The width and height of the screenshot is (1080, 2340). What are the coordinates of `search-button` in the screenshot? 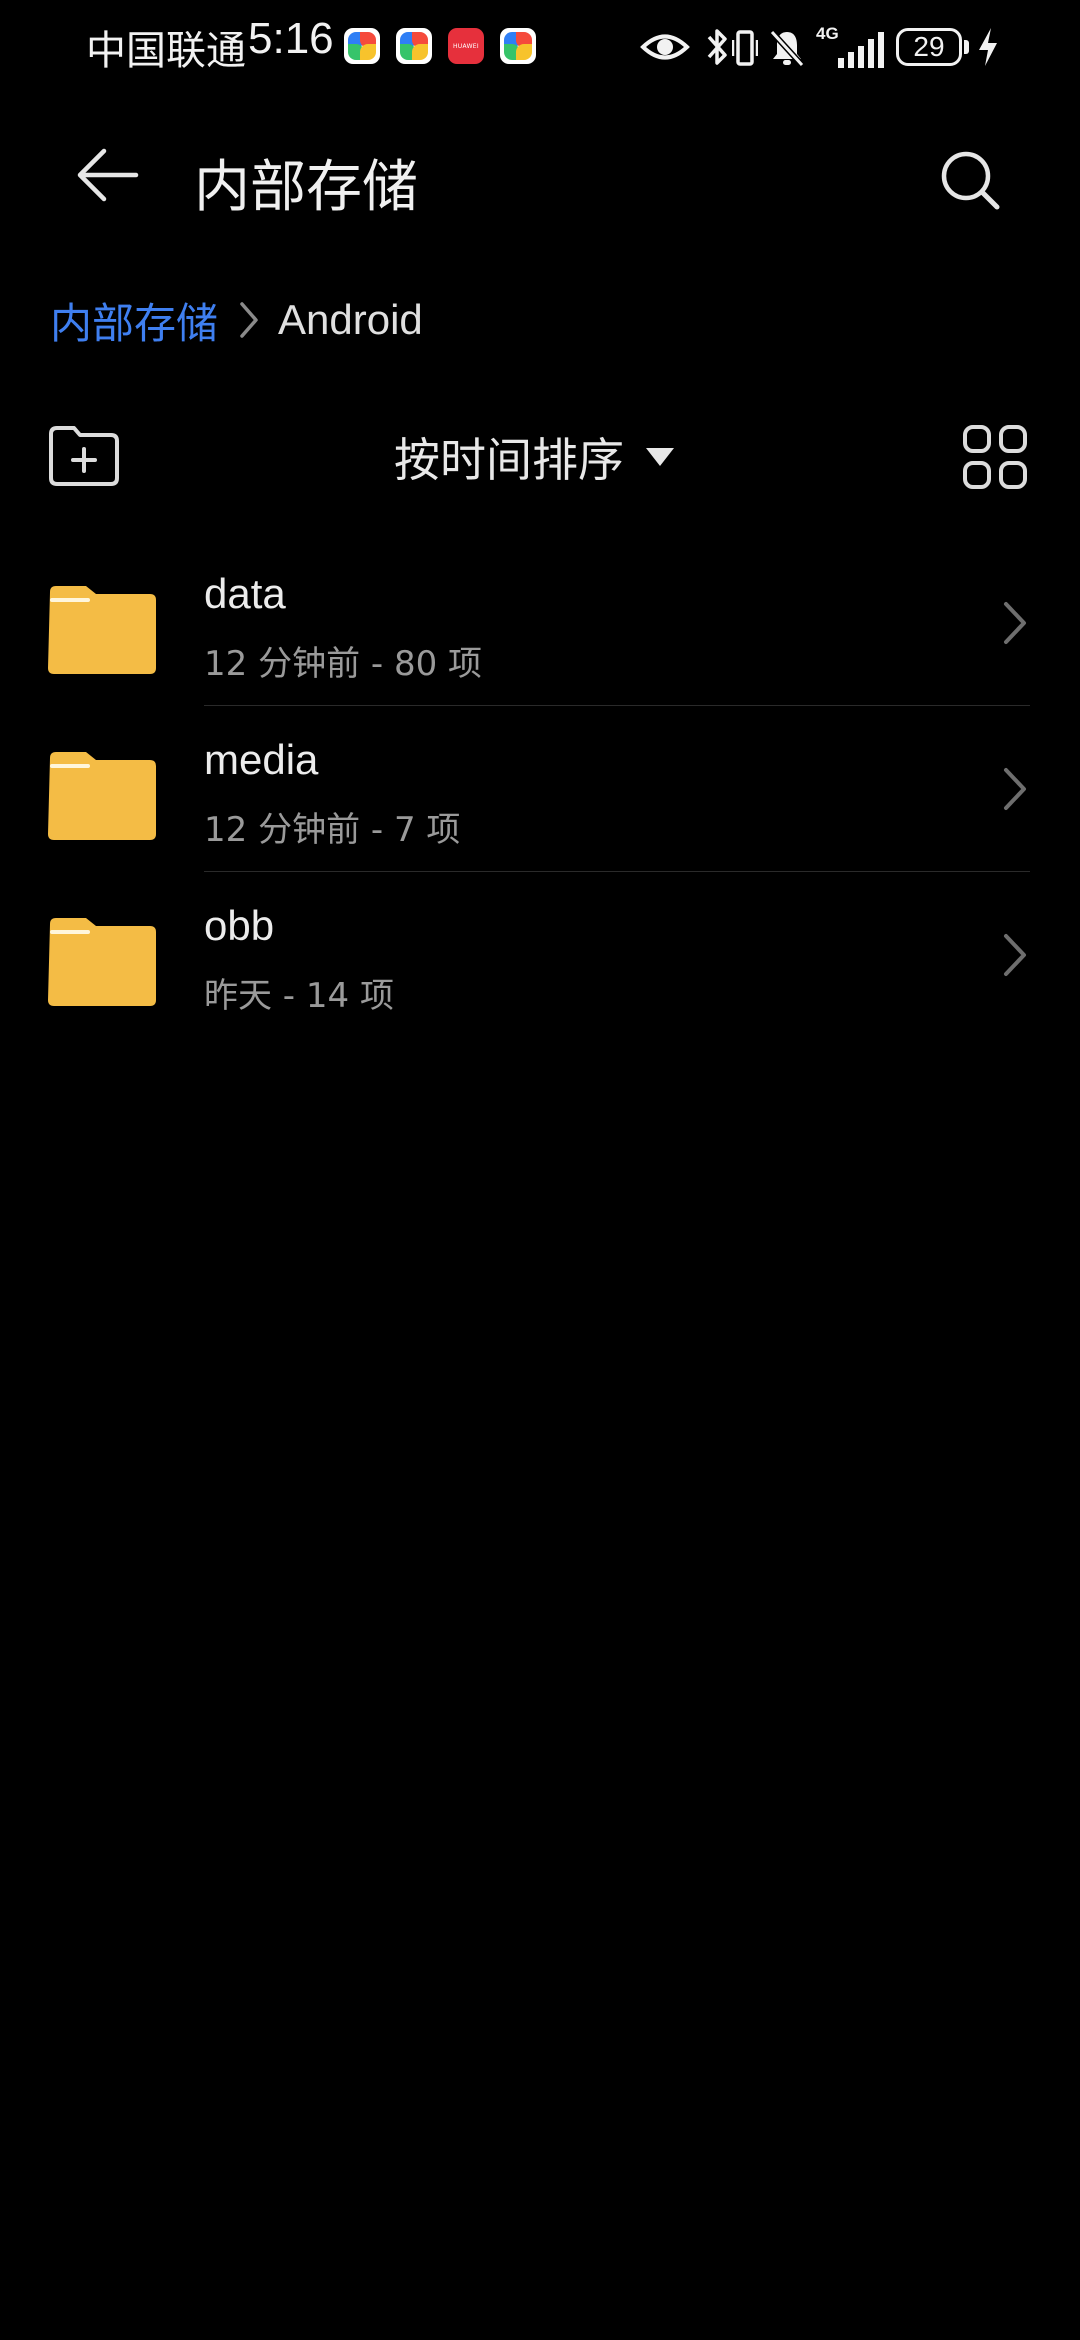 It's located at (971, 181).